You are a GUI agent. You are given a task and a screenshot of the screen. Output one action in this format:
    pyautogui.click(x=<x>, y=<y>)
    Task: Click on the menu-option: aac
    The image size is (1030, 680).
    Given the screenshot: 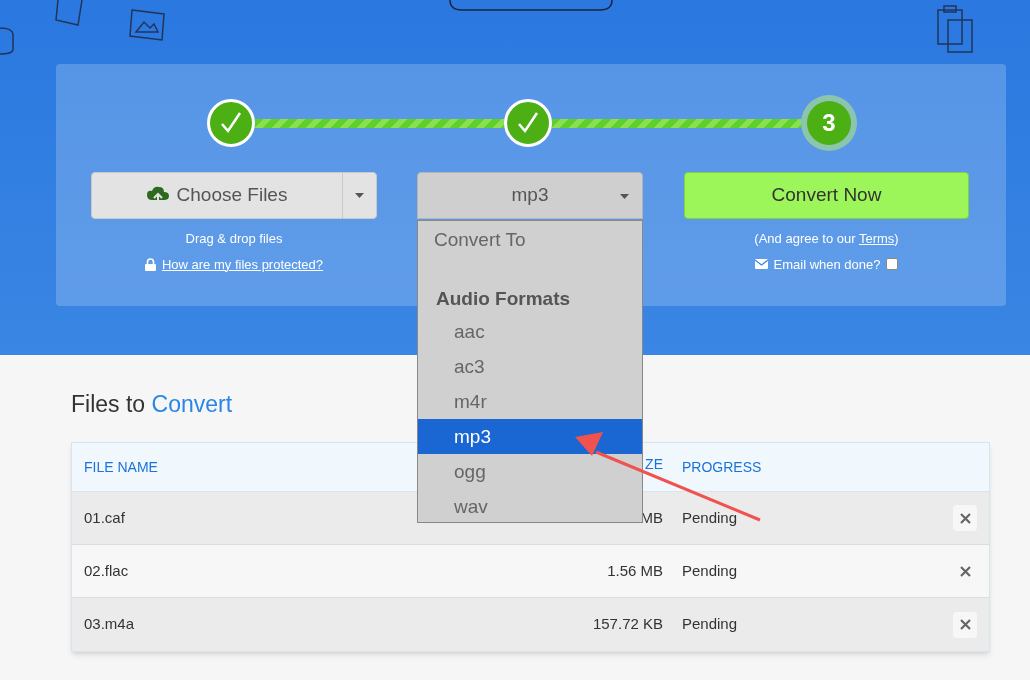 What is the action you would take?
    pyautogui.click(x=530, y=331)
    